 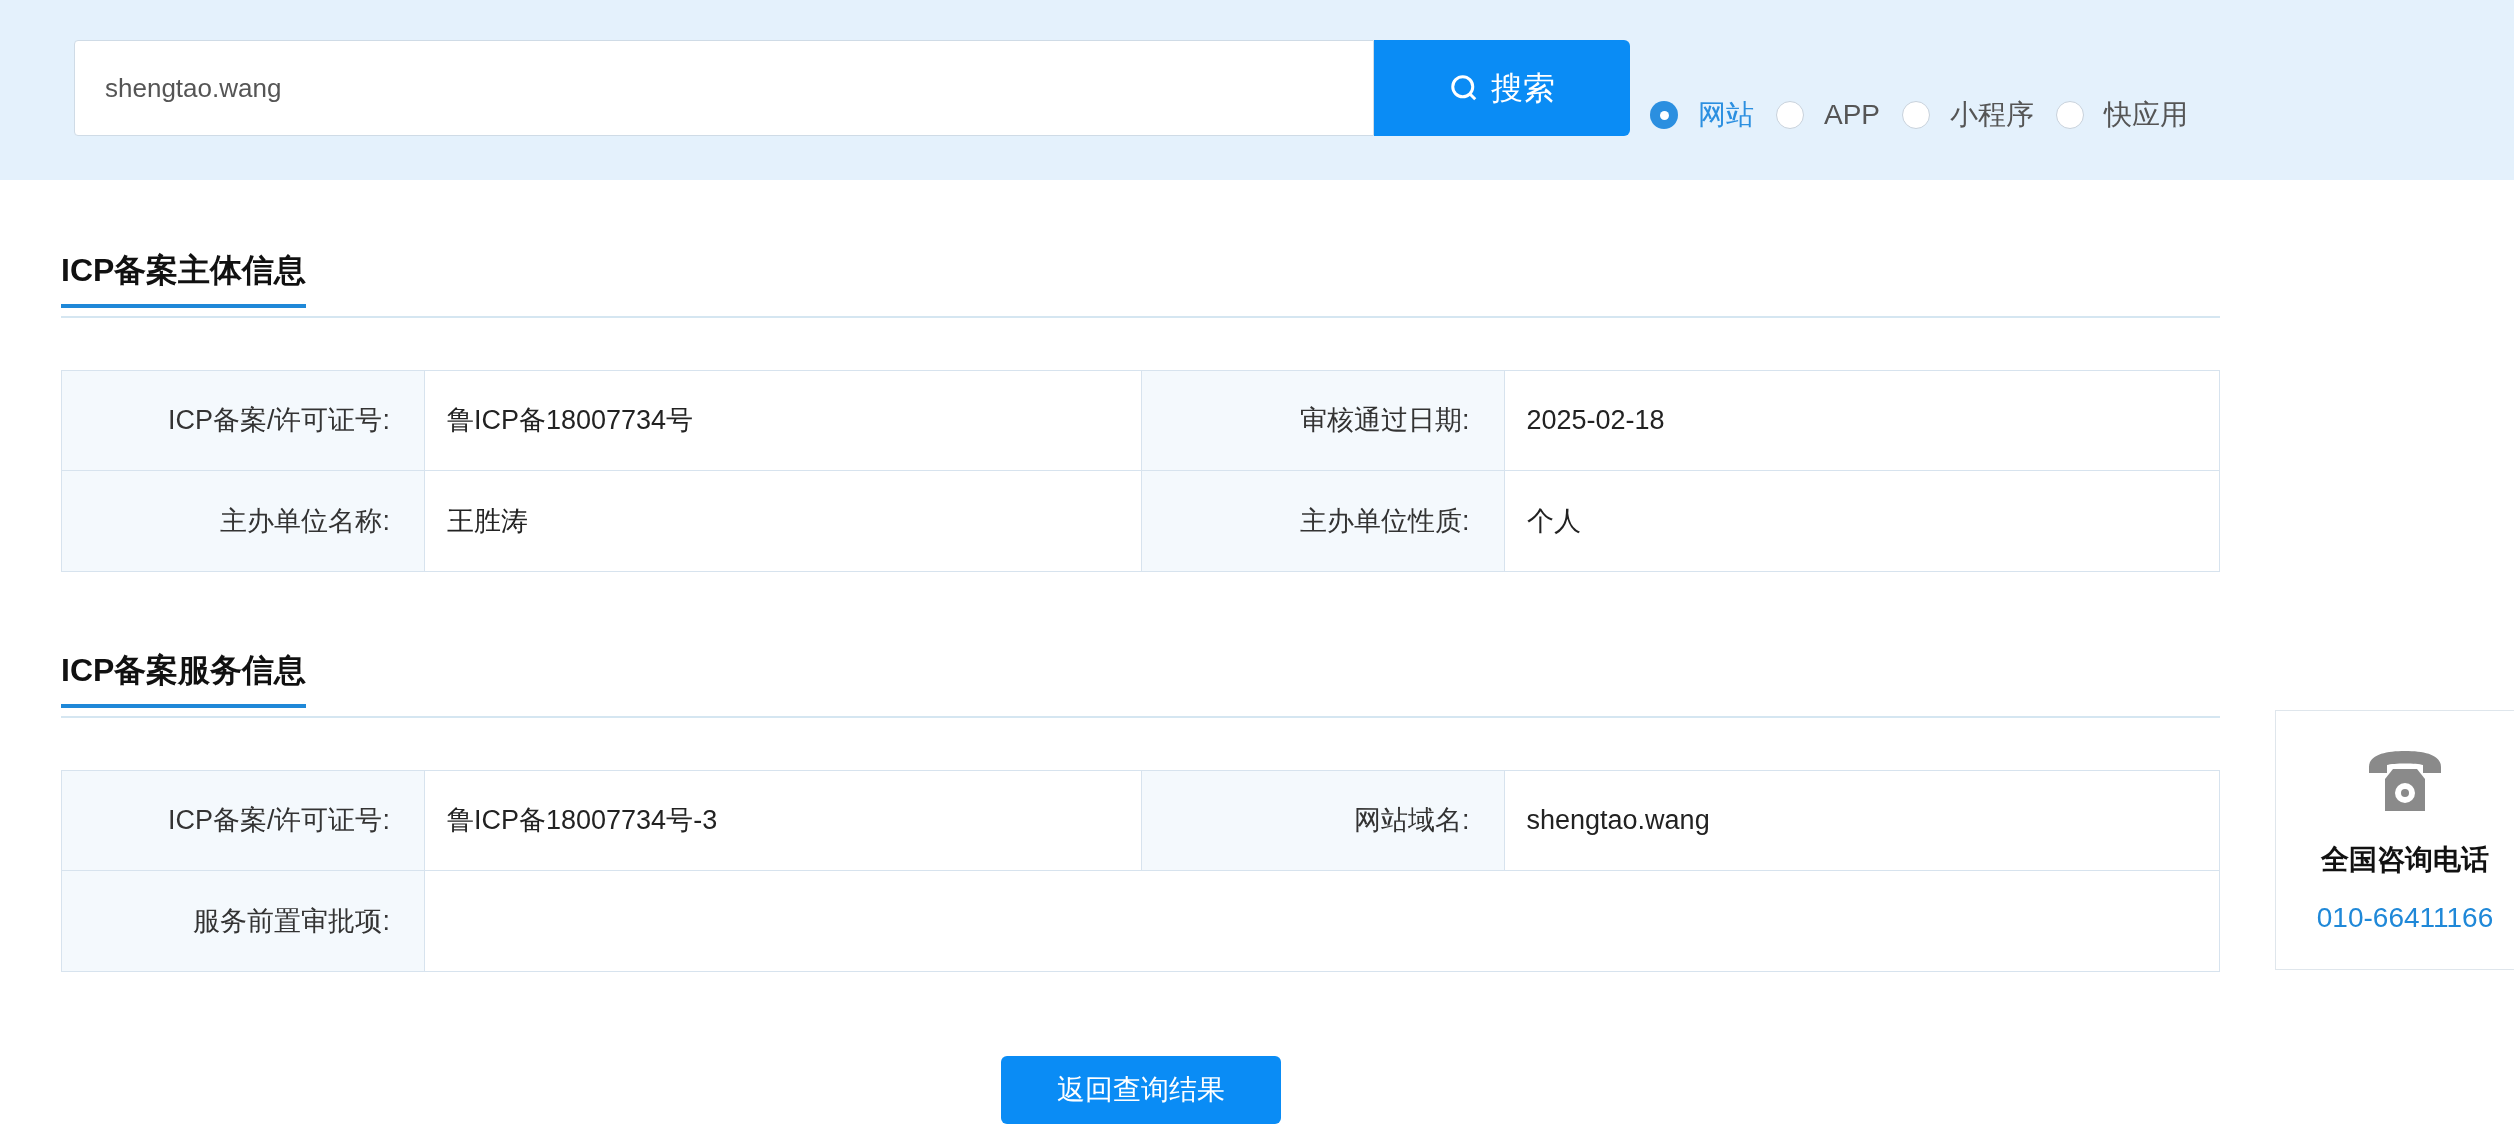 I want to click on field-label: 主办单位性质:, so click(x=1323, y=521).